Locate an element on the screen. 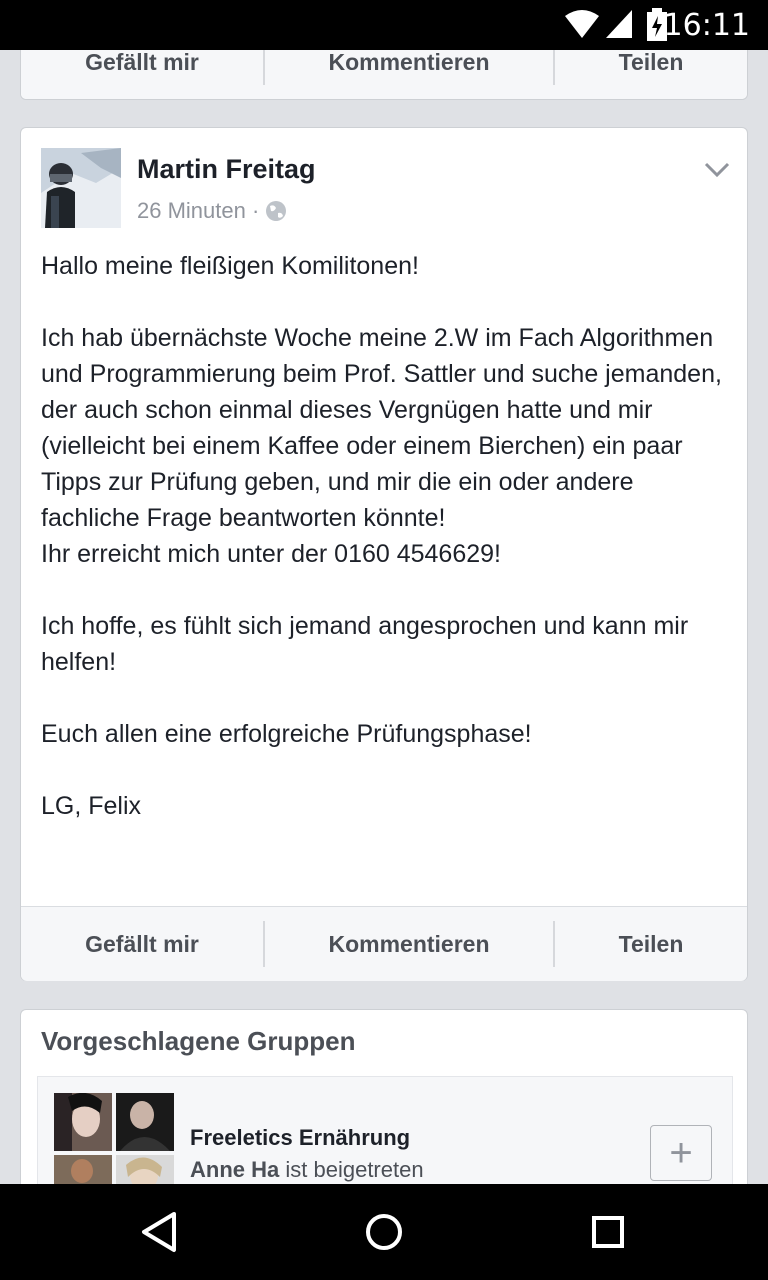 The image size is (768, 1280). post-meta: 26 Minuten · is located at coordinates (212, 211).